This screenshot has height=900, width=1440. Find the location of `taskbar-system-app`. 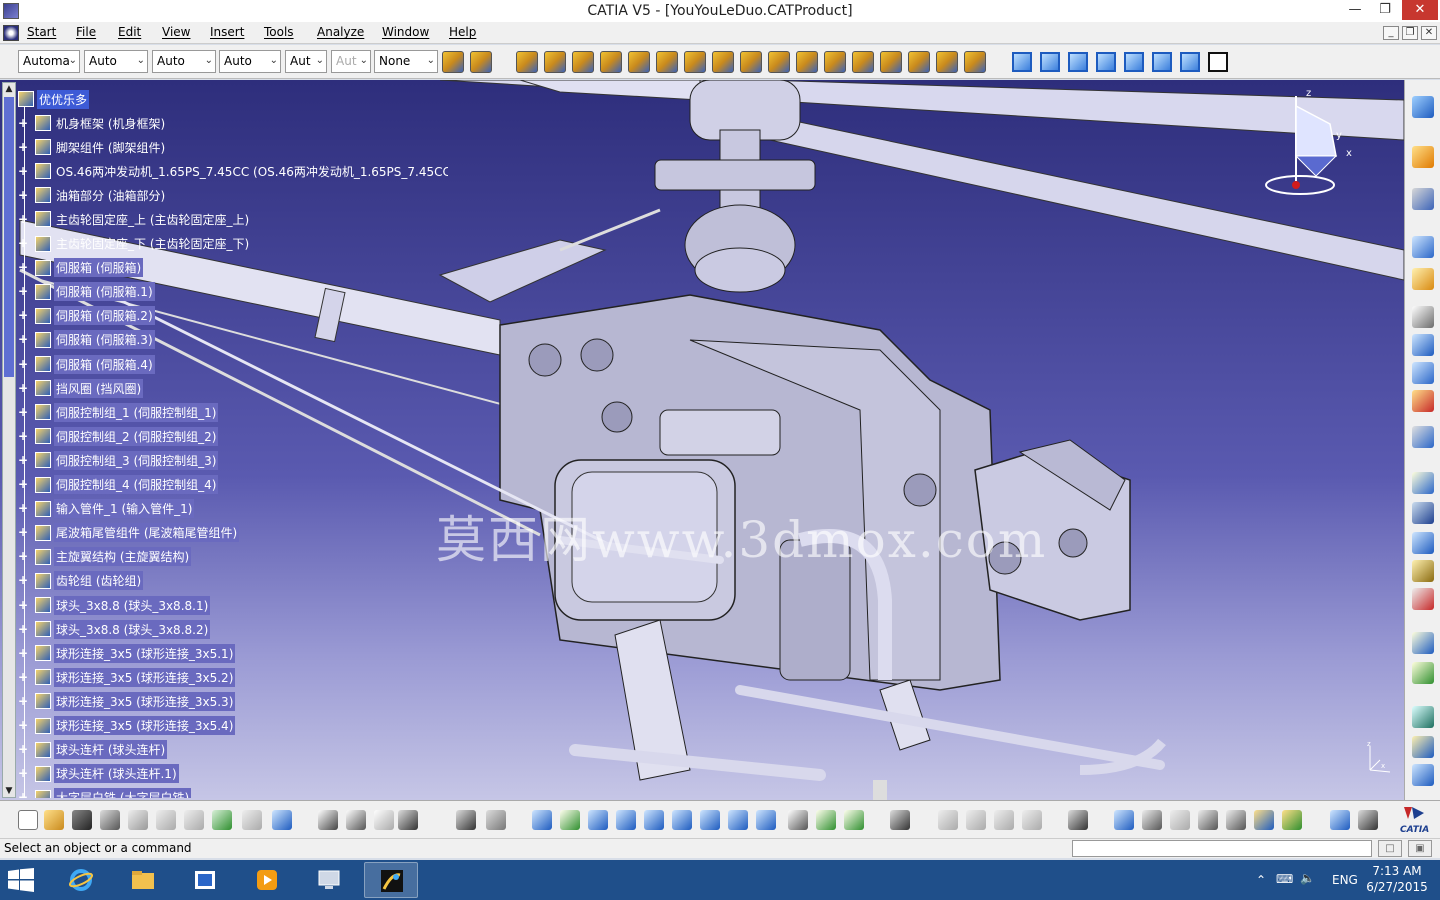

taskbar-system-app is located at coordinates (329, 880).